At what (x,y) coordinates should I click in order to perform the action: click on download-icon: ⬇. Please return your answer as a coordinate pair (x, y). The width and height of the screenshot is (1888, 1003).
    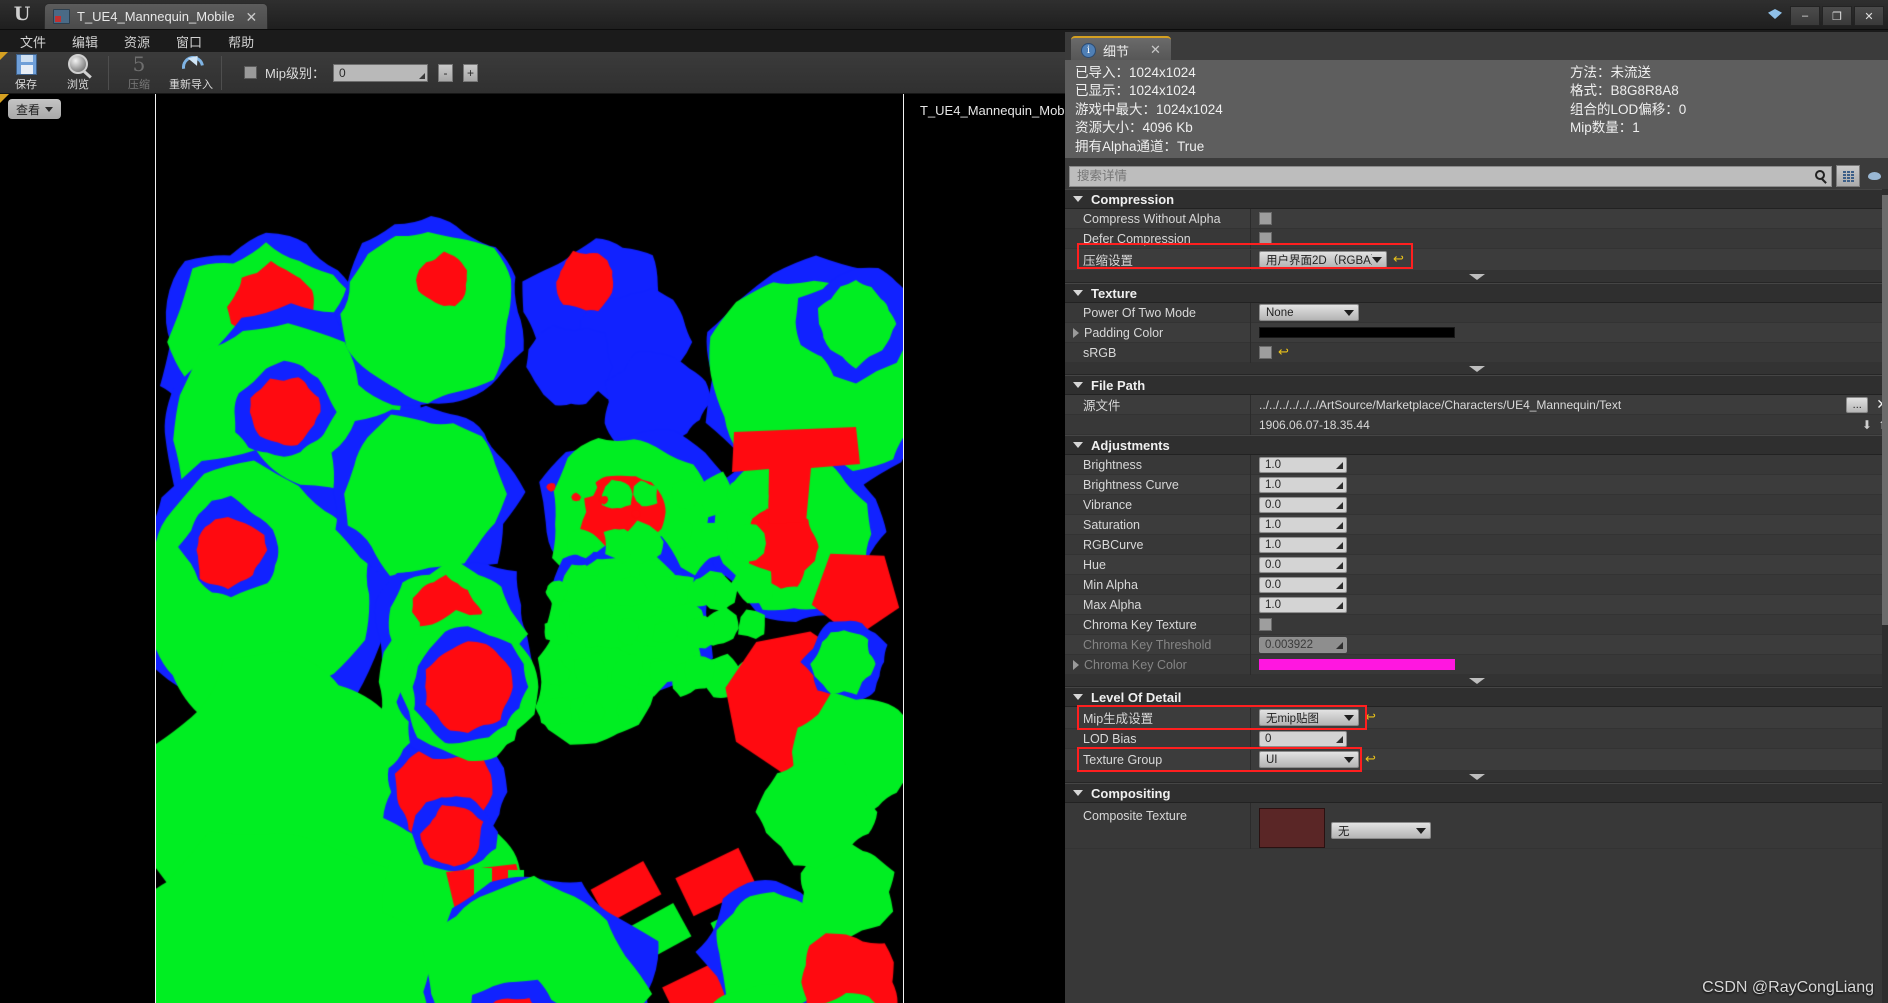
    Looking at the image, I should click on (1867, 425).